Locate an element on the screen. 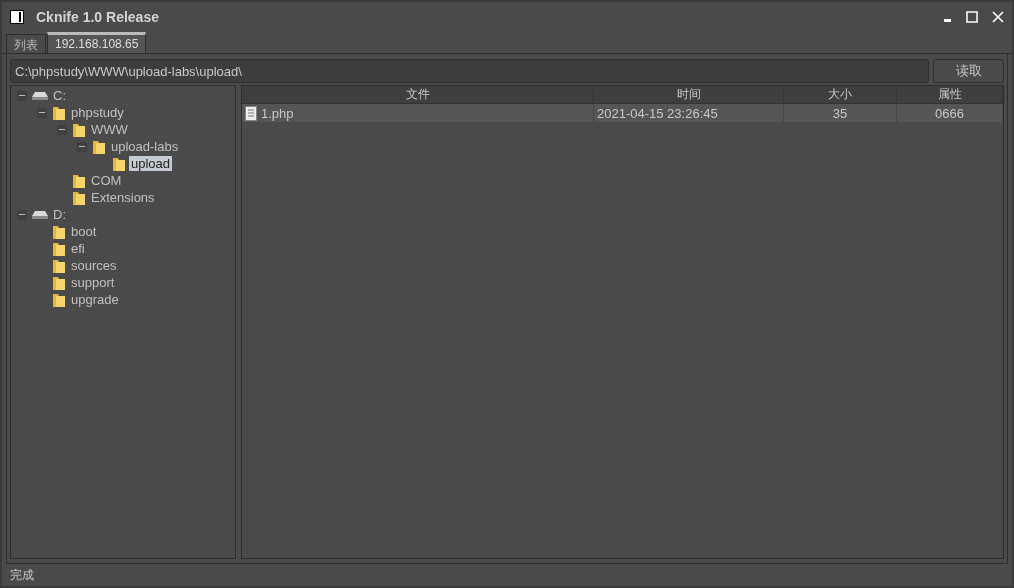 The image size is (1014, 588). path-field: C:\phpstudy\WWW\upload-labs\upload\ is located at coordinates (469, 71).